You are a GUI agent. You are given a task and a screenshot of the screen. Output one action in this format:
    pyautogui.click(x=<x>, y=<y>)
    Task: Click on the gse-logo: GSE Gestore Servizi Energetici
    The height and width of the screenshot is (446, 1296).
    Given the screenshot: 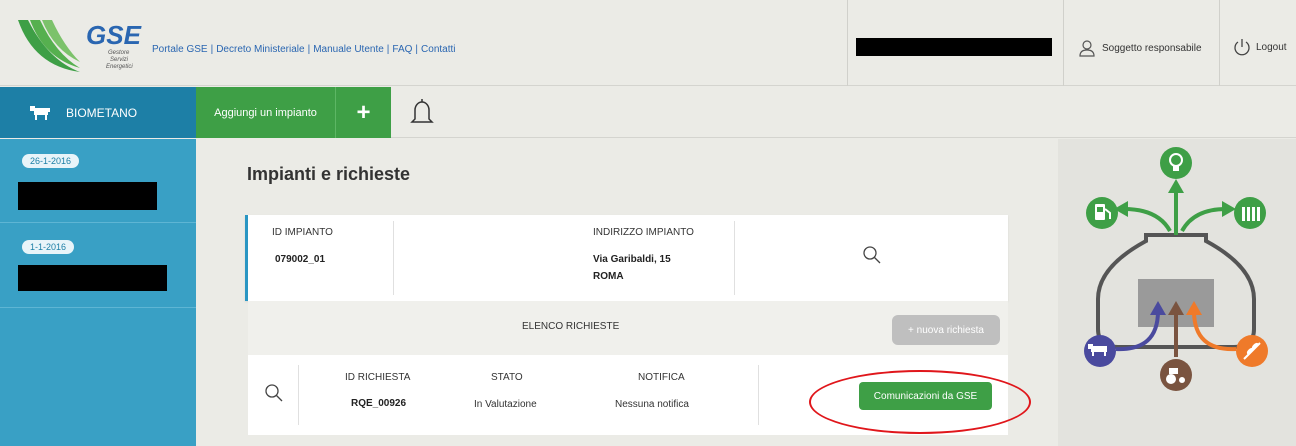 What is the action you would take?
    pyautogui.click(x=79, y=45)
    